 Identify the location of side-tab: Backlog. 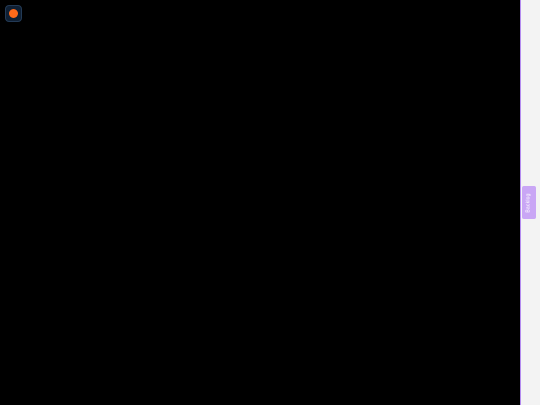
(529, 202).